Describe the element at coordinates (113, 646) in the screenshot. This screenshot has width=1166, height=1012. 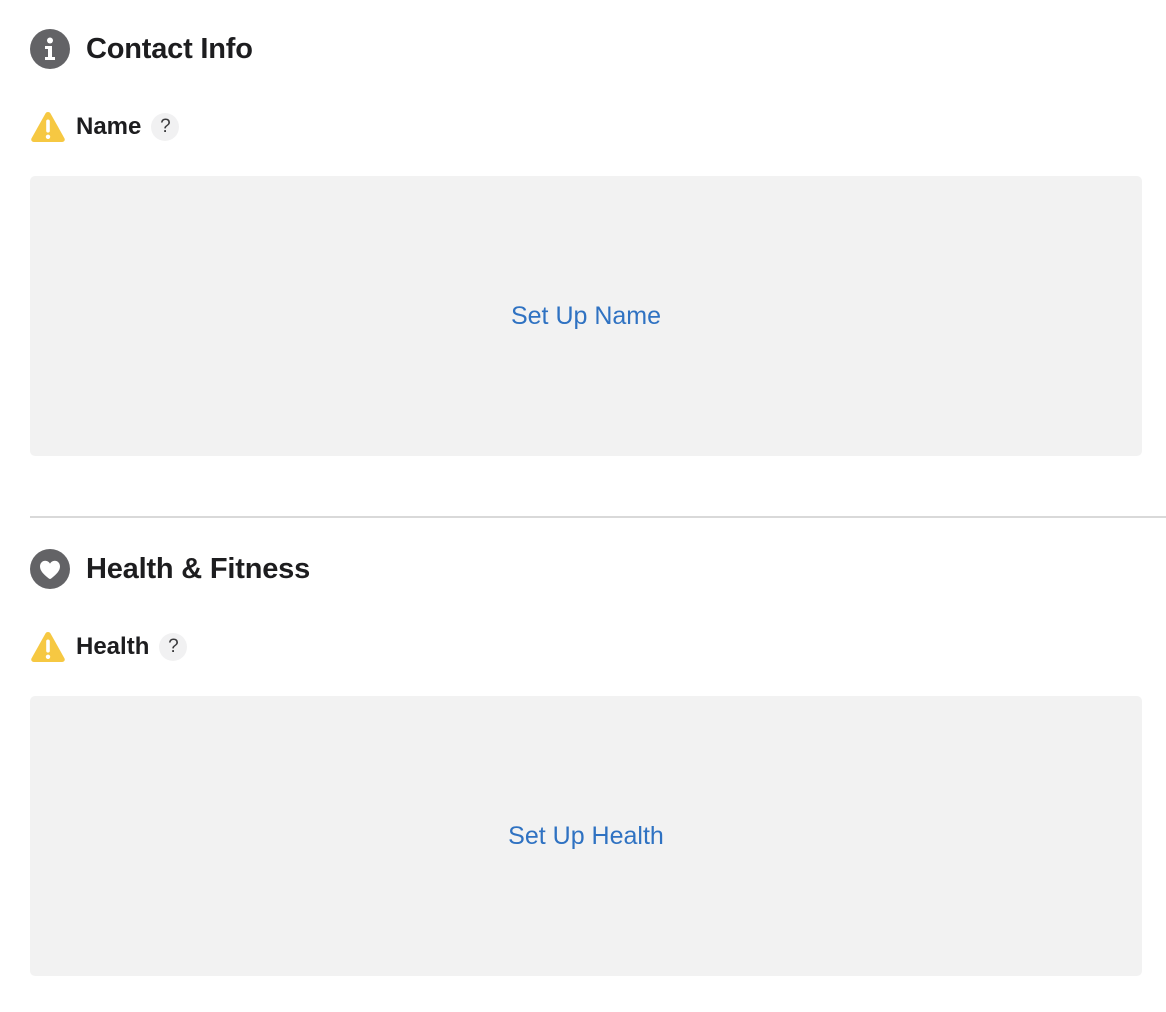
I see `field-label-health: Health` at that location.